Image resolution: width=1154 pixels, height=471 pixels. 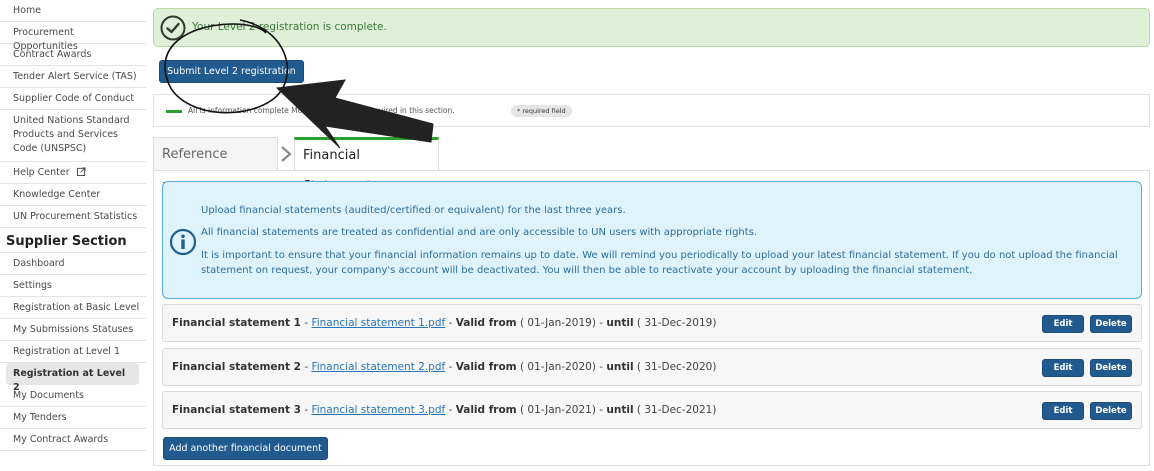 What do you see at coordinates (676, 367) in the screenshot?
I see `until-date: ( 31-Dec-2020)` at bounding box center [676, 367].